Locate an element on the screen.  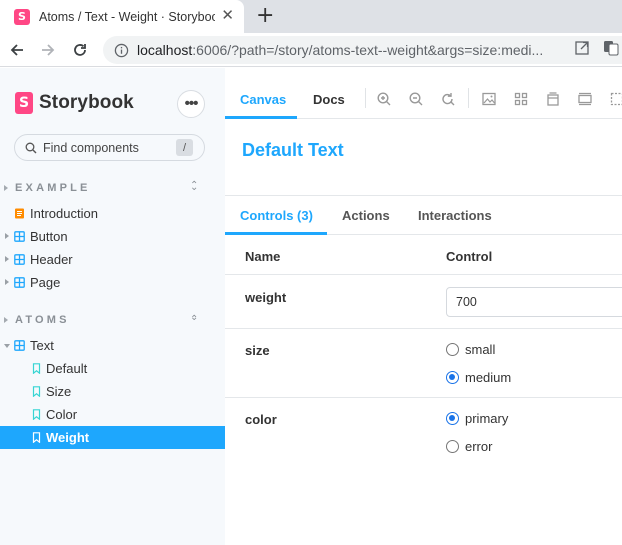
tab-interactions: Interactions is located at coordinates (455, 215).